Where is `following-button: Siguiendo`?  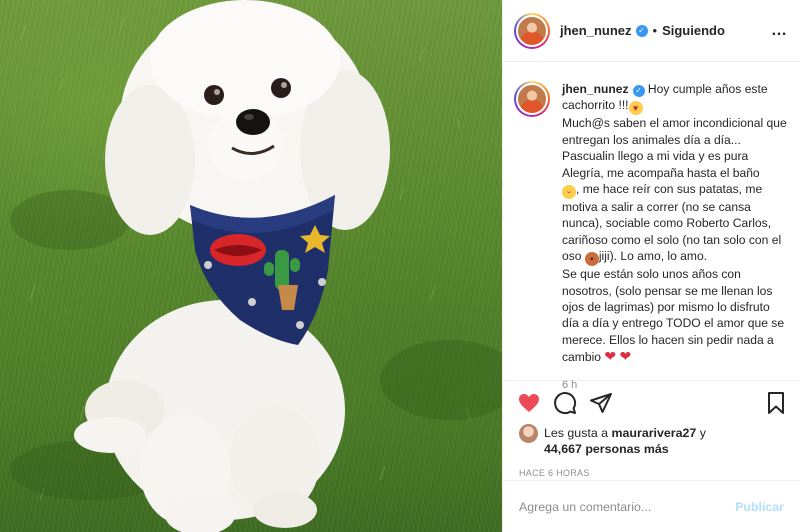
following-button: Siguiendo is located at coordinates (693, 30).